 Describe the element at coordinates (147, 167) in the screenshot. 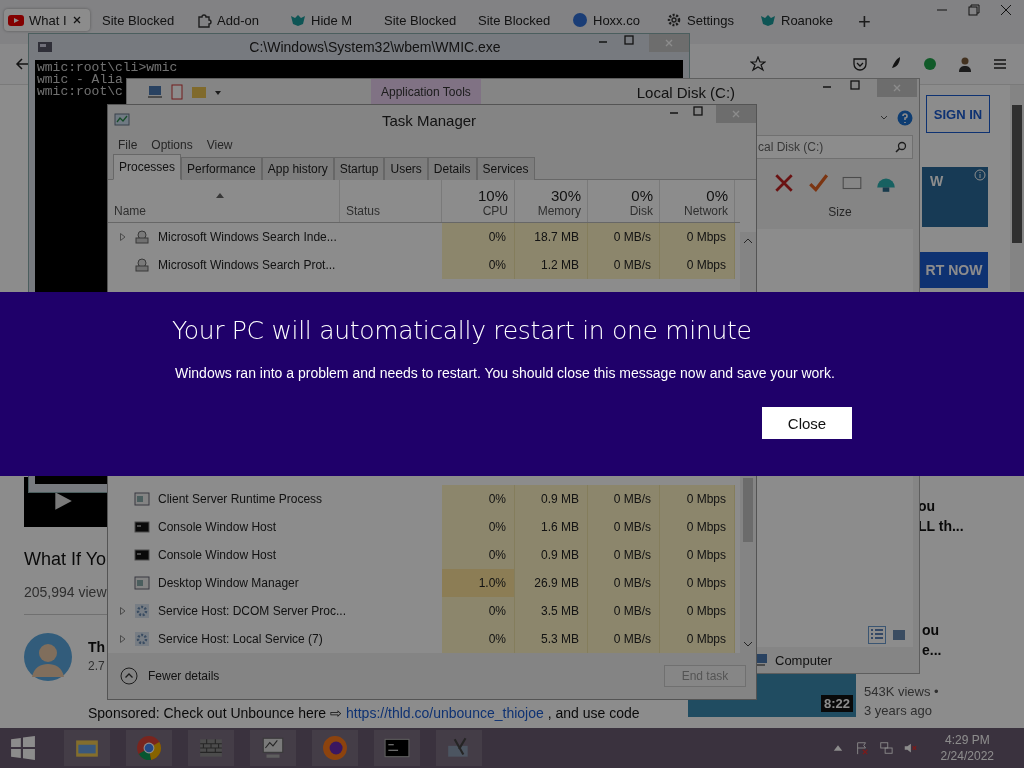

I see `tab: Processes` at that location.